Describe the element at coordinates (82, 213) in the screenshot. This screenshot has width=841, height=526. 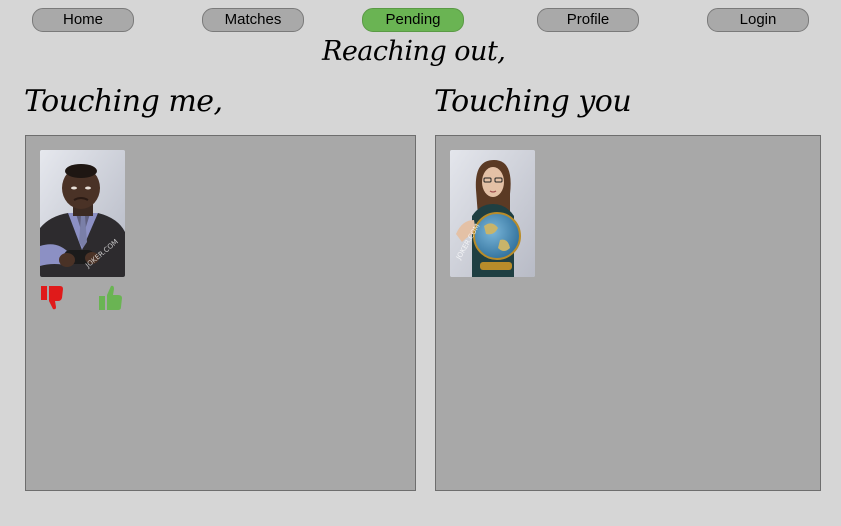
I see `man-with-game-controller-photo: JOKER.COM` at that location.